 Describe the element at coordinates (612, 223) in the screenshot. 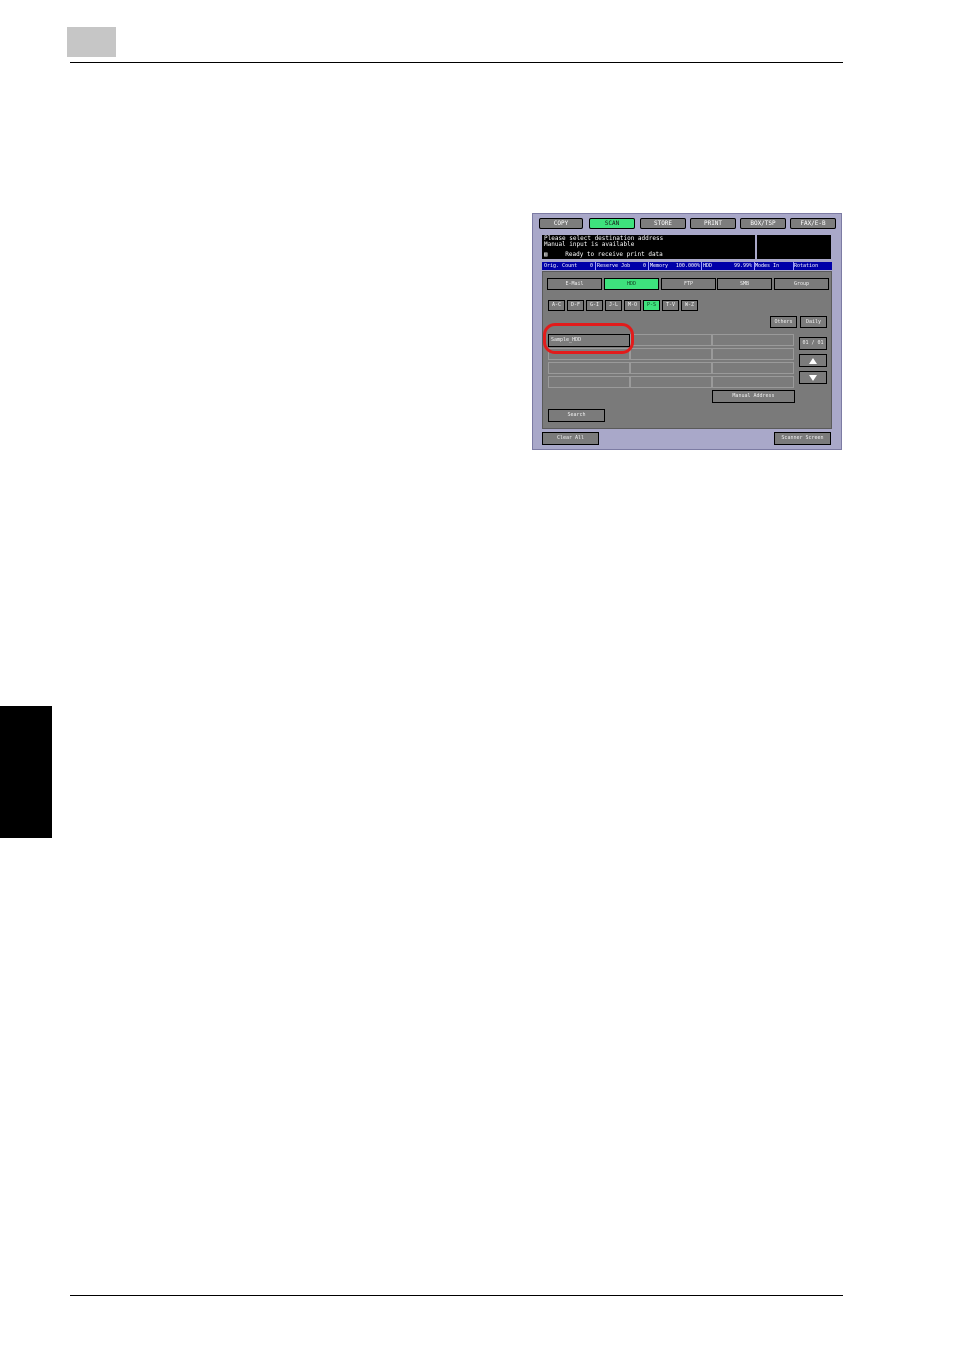

I see `mode-tab-scan: SCAN` at that location.